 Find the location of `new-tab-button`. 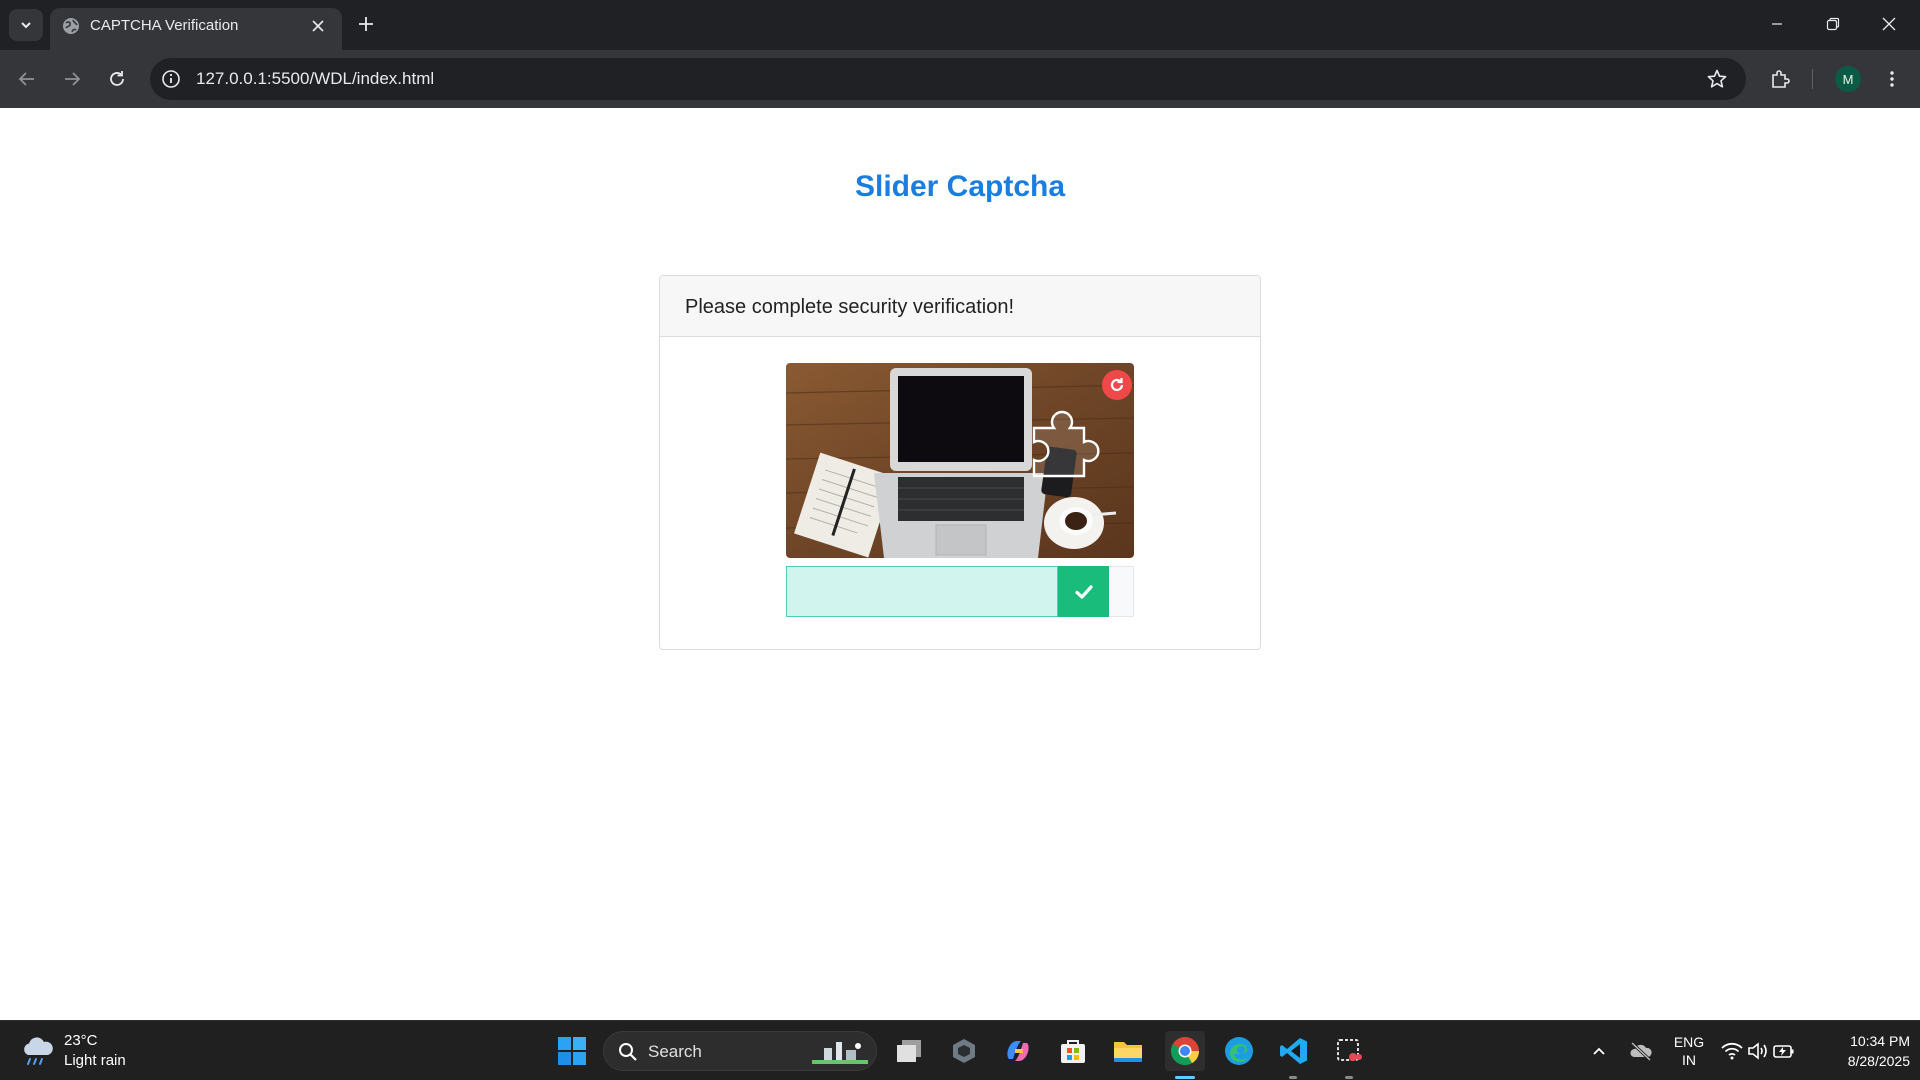

new-tab-button is located at coordinates (366, 24).